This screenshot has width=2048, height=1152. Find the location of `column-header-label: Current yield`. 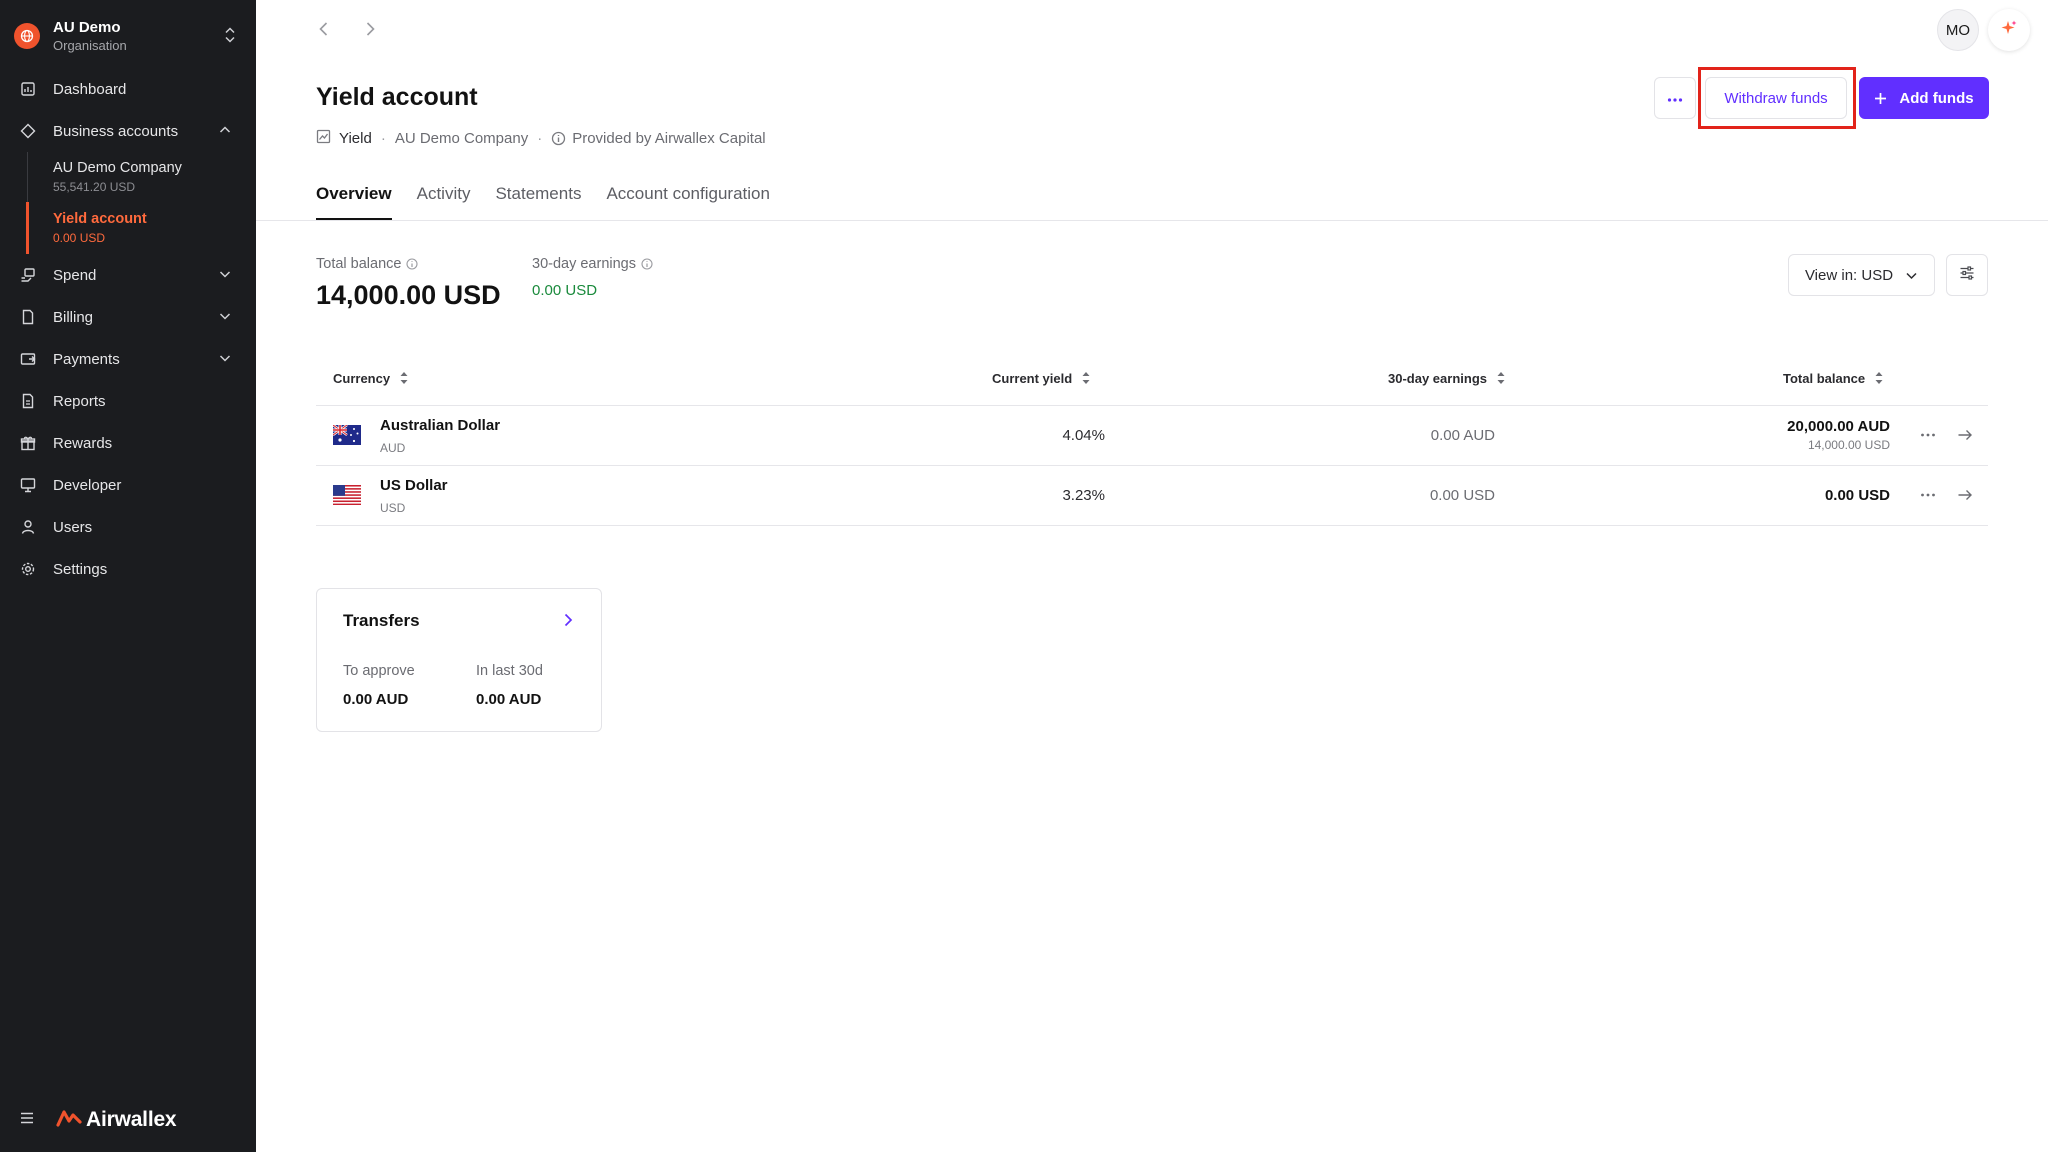

column-header-label: Current yield is located at coordinates (1032, 378).